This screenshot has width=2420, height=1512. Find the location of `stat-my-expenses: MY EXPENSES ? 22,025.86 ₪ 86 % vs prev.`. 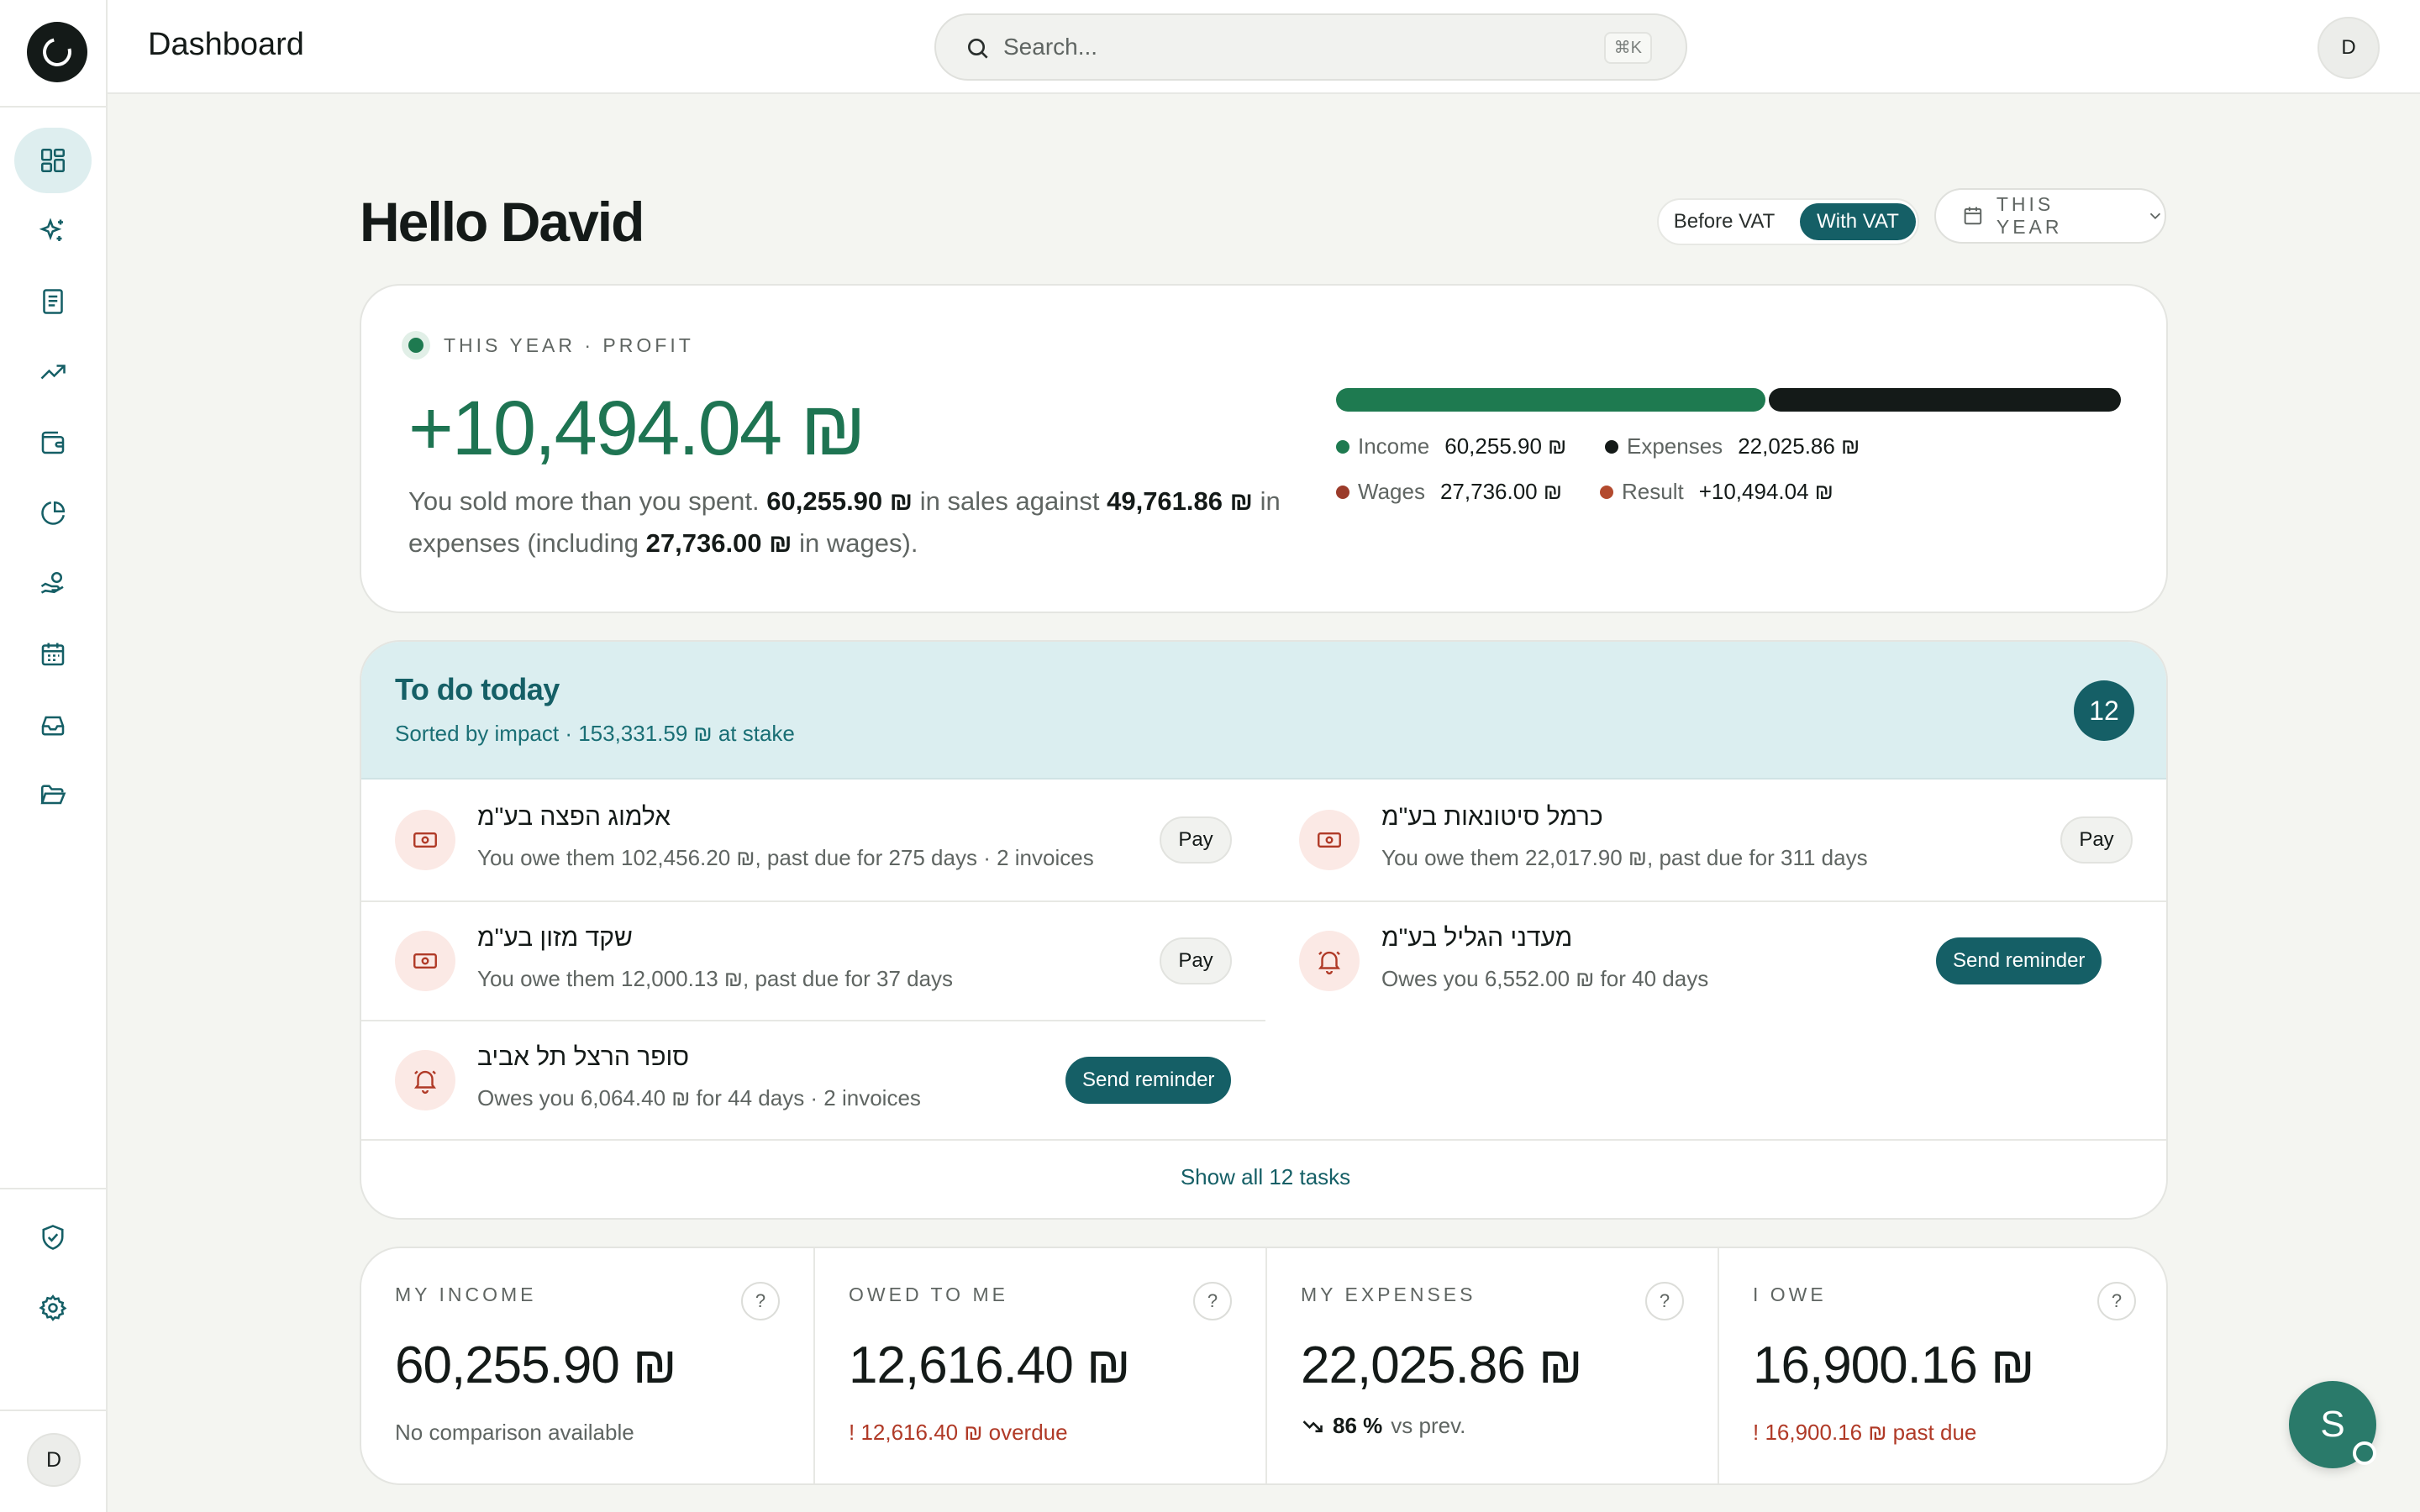

stat-my-expenses: MY EXPENSES ? 22,025.86 ₪ 86 % vs prev. is located at coordinates (1492, 1365).